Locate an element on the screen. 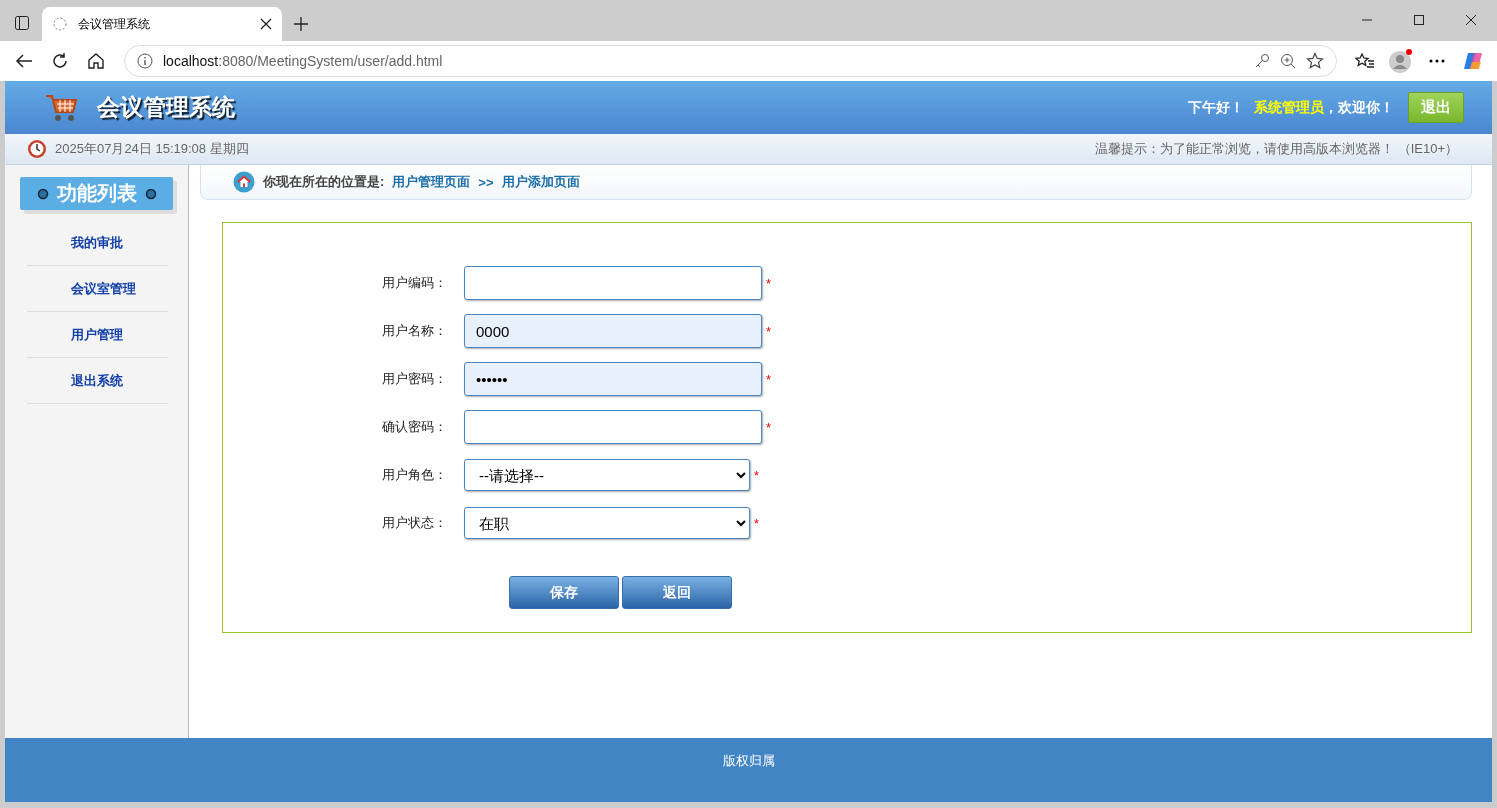 This screenshot has height=808, width=1497. greeting-text: 下午好！ is located at coordinates (1216, 107).